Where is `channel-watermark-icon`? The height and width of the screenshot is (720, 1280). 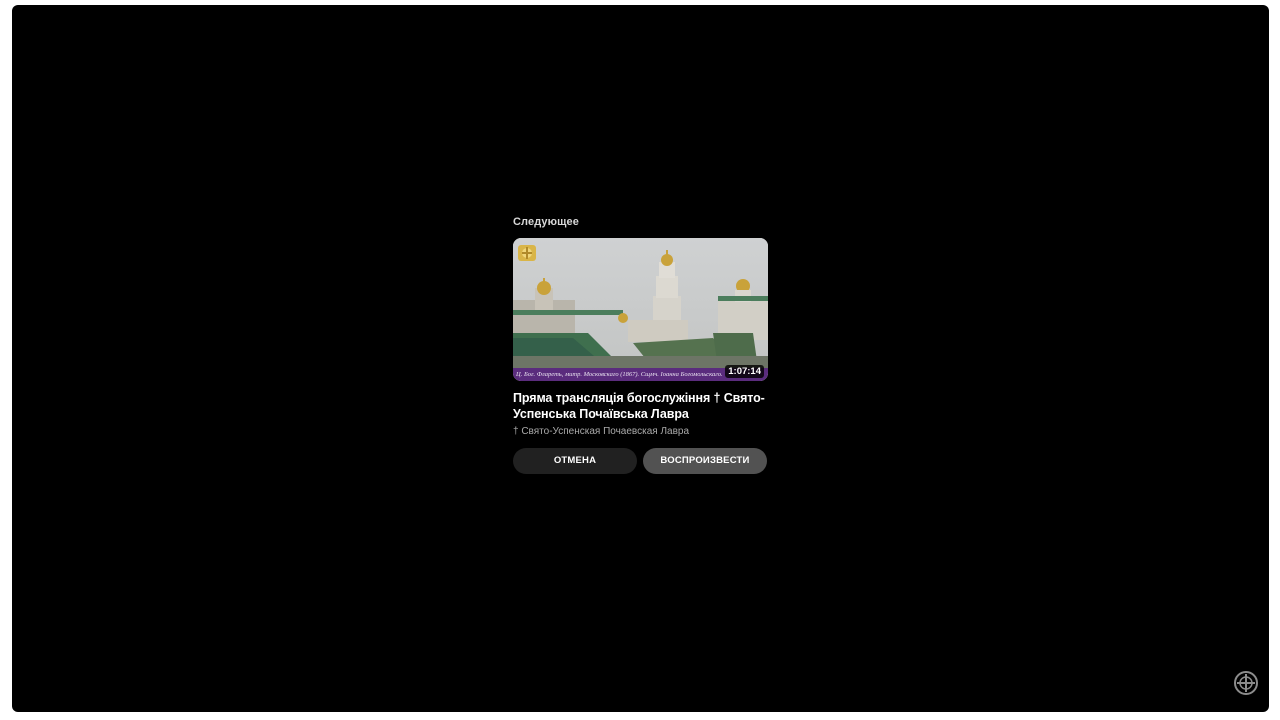
channel-watermark-icon is located at coordinates (1246, 683).